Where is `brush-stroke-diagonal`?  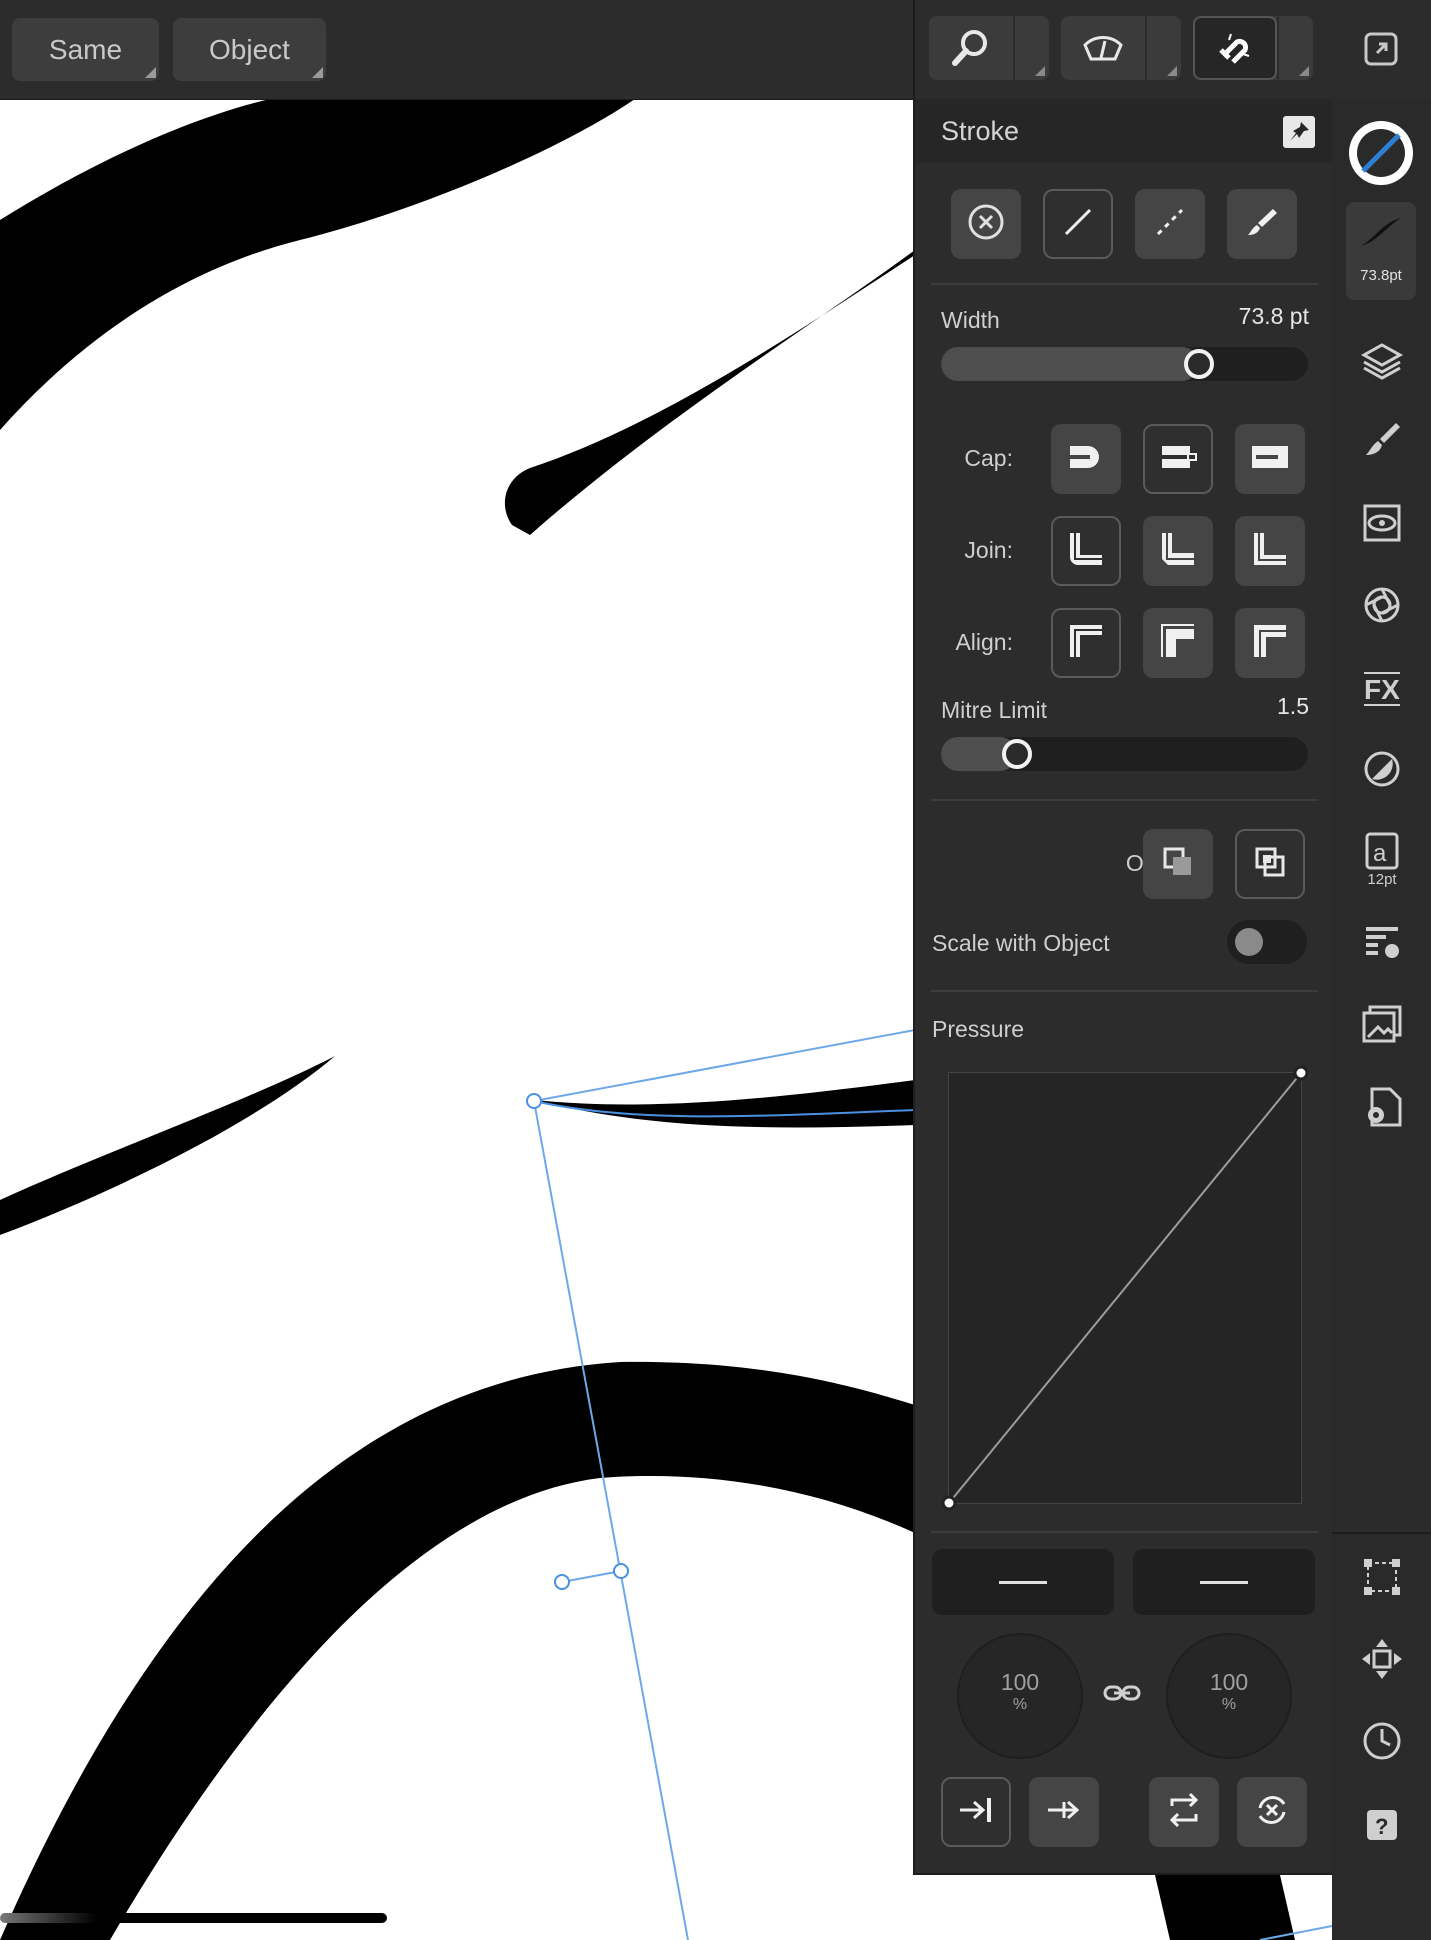 brush-stroke-diagonal is located at coordinates (709, 392).